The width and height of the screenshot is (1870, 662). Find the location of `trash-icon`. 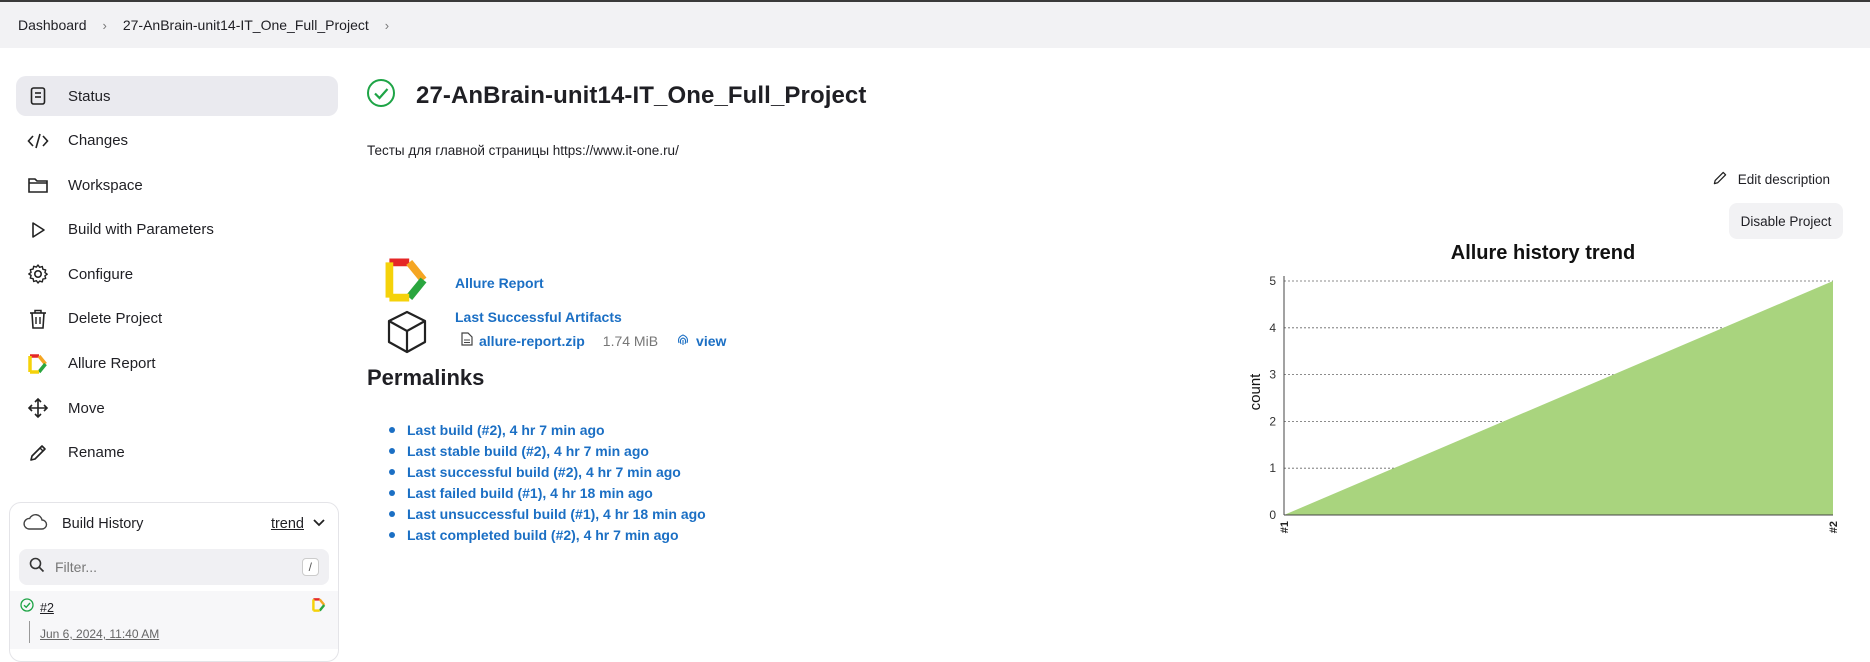

trash-icon is located at coordinates (38, 319).